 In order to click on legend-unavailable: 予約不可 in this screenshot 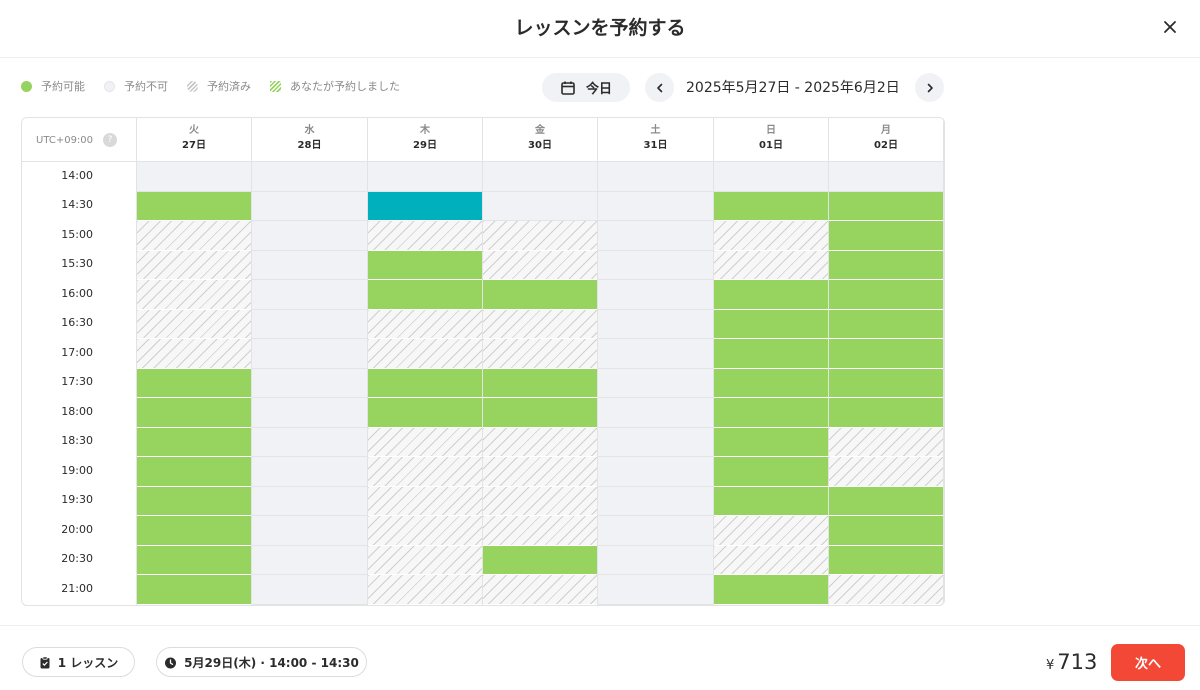, I will do `click(136, 86)`.